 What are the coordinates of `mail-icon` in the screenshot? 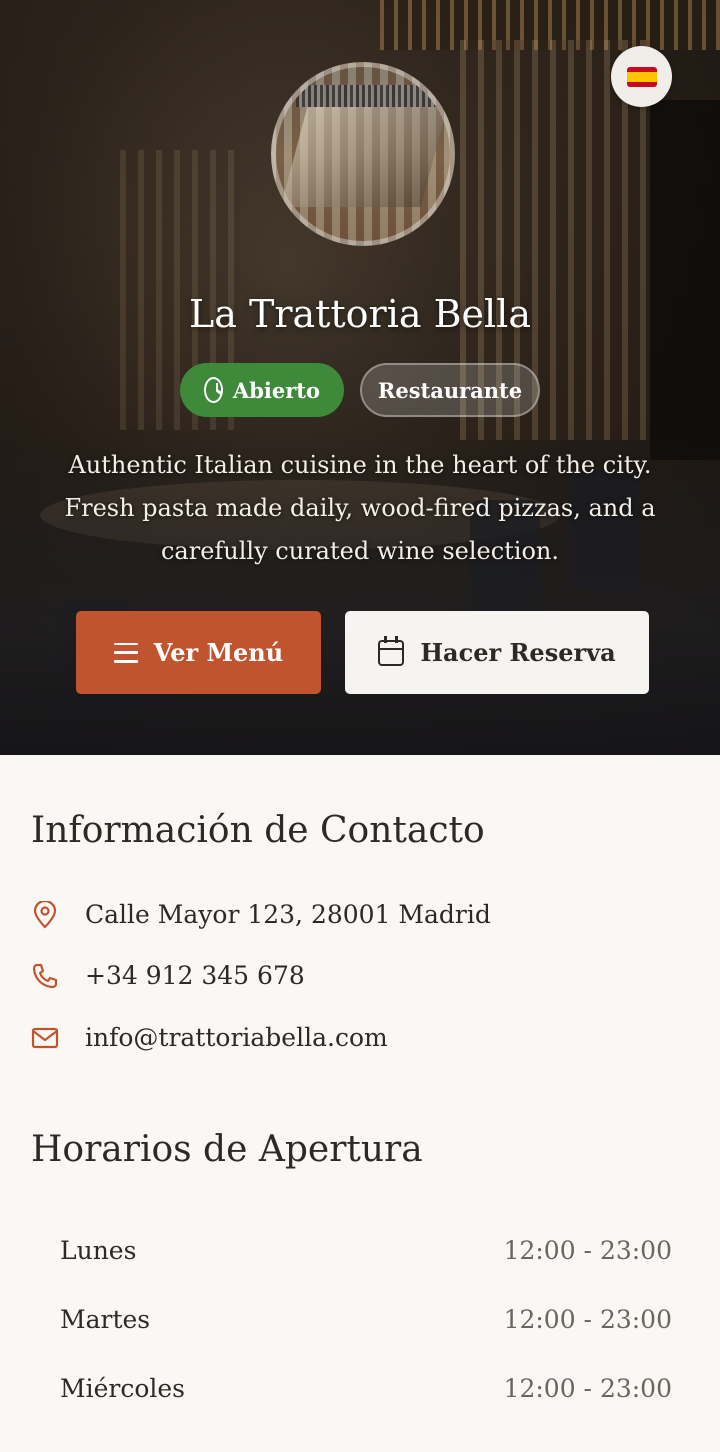 It's located at (45, 1038).